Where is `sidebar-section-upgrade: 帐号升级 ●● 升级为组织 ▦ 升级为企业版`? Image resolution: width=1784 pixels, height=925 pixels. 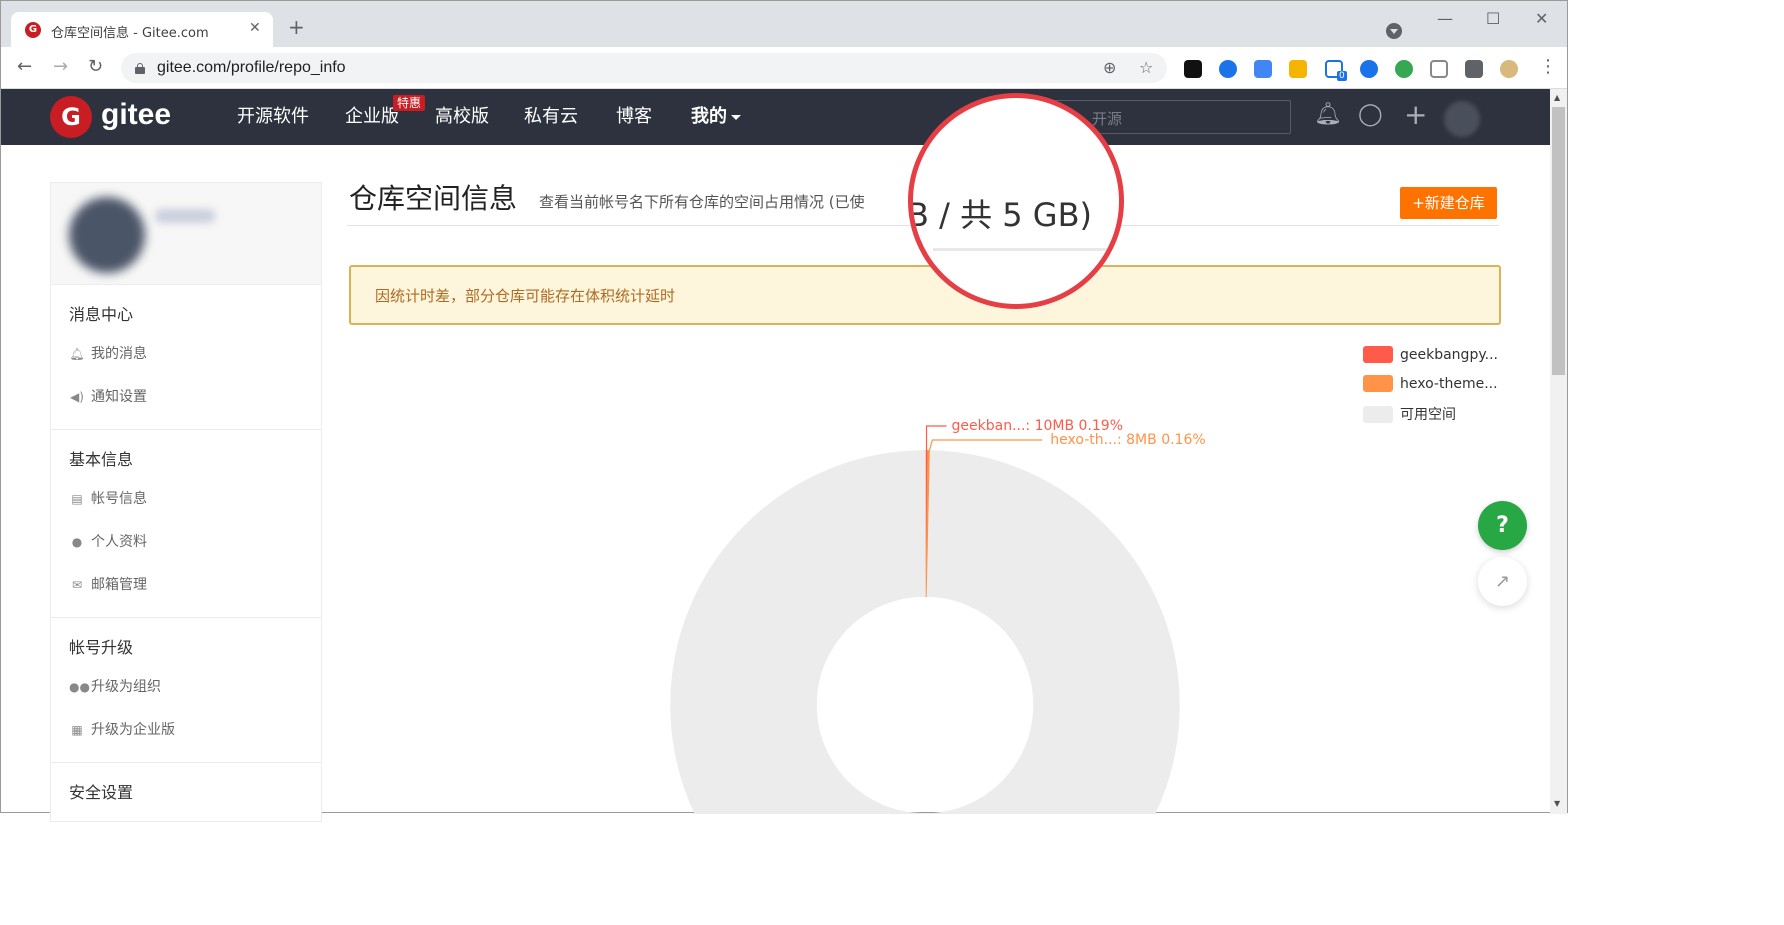
sidebar-section-upgrade: 帐号升级 ●● 升级为组织 ▦ 升级为企业版 is located at coordinates (186, 690).